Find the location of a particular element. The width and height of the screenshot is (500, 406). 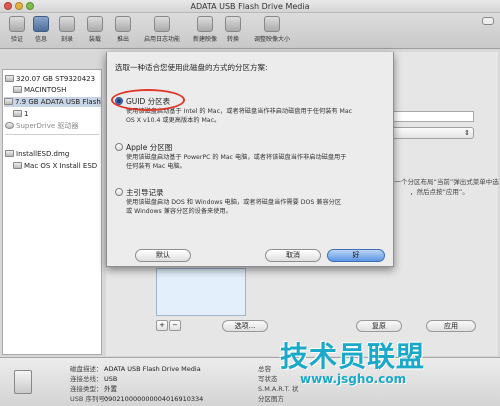

journaling-icon is located at coordinates (162, 24).